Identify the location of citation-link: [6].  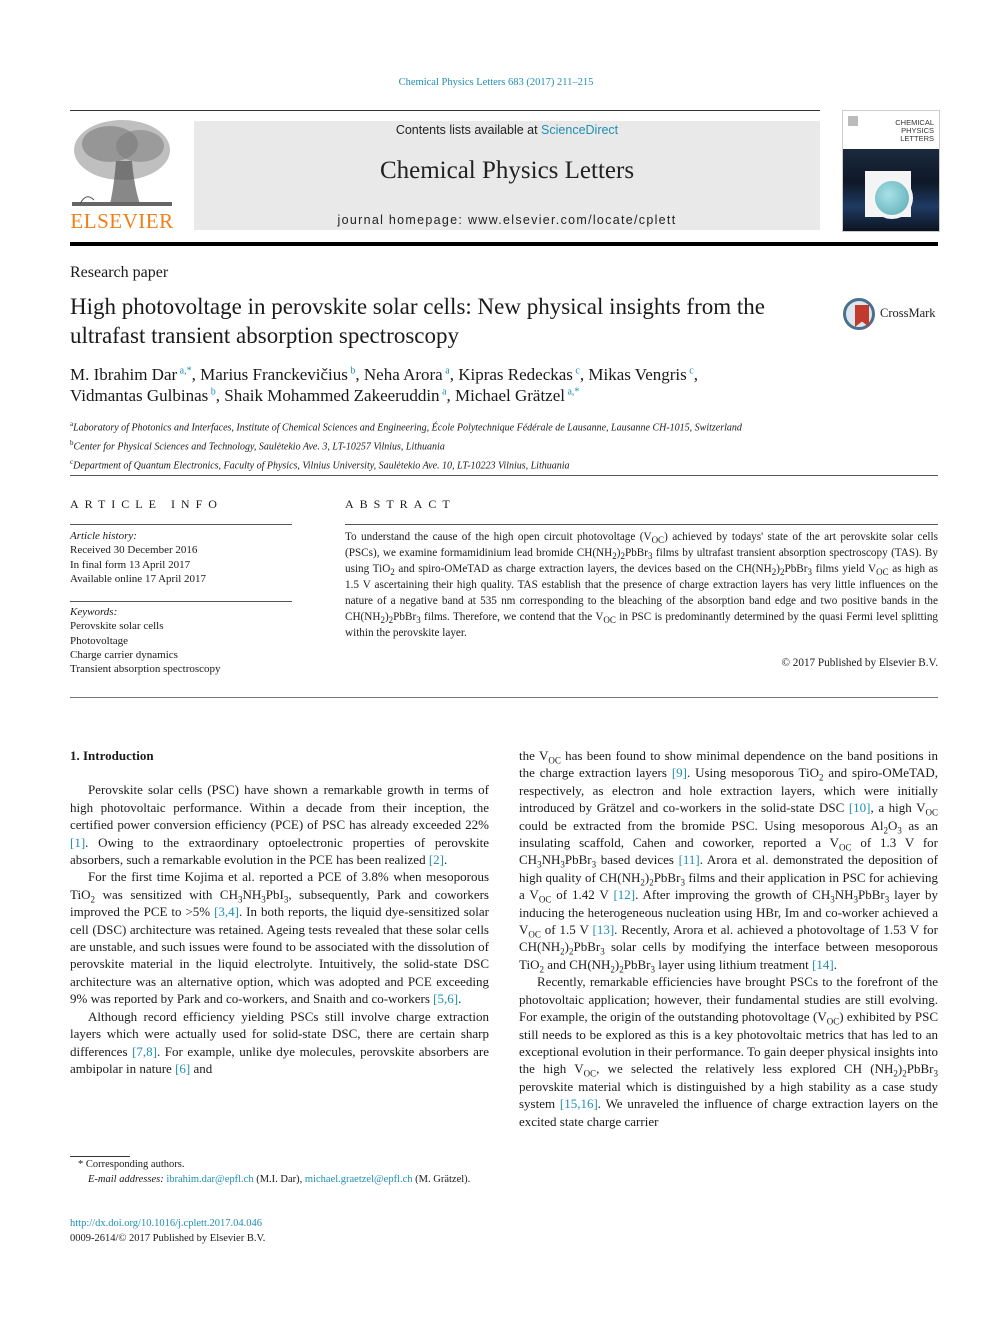
(182, 1068).